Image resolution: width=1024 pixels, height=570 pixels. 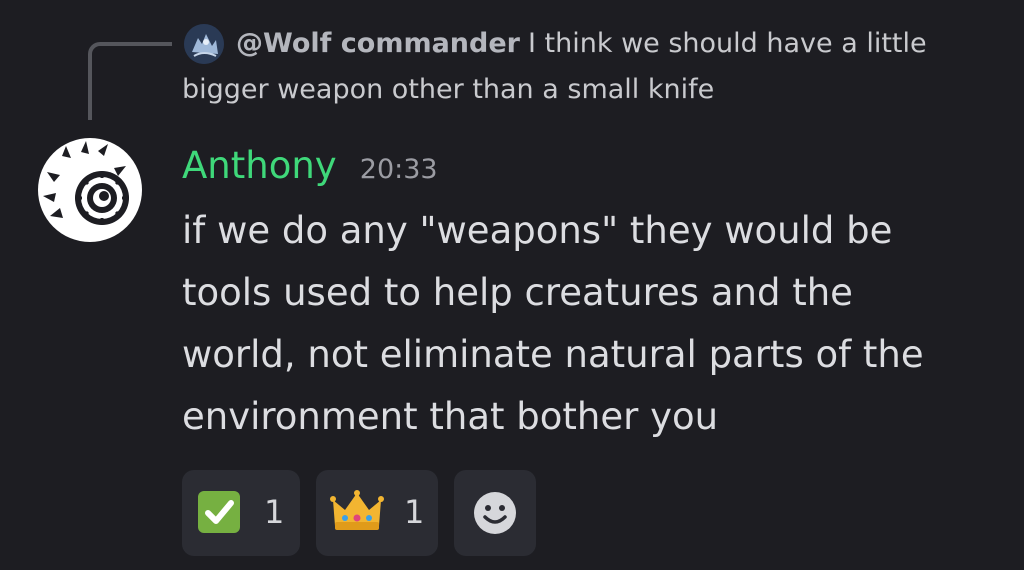 I want to click on message-header: Anthony 20:33, so click(x=310, y=169).